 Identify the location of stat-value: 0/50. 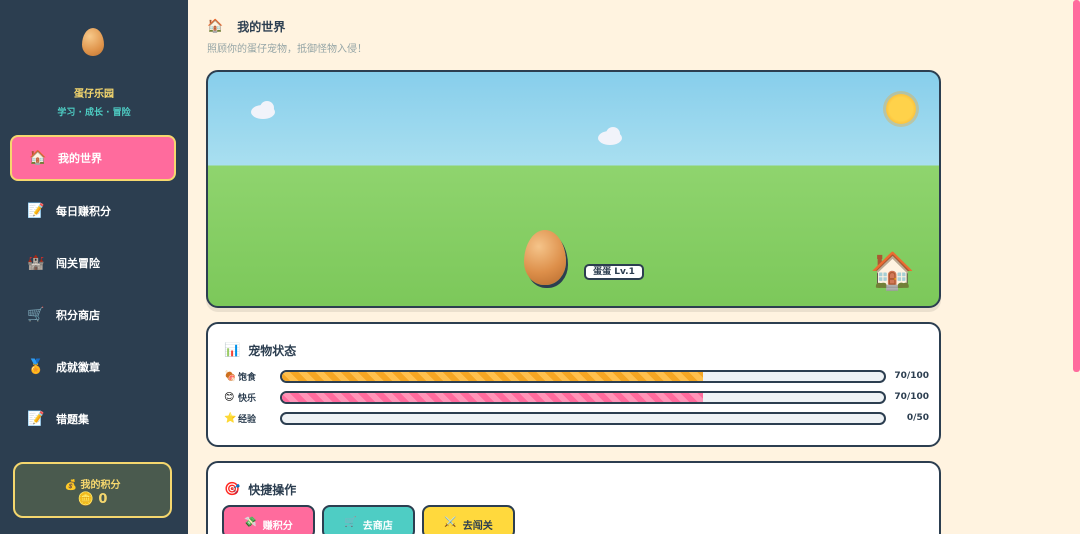
(917, 418).